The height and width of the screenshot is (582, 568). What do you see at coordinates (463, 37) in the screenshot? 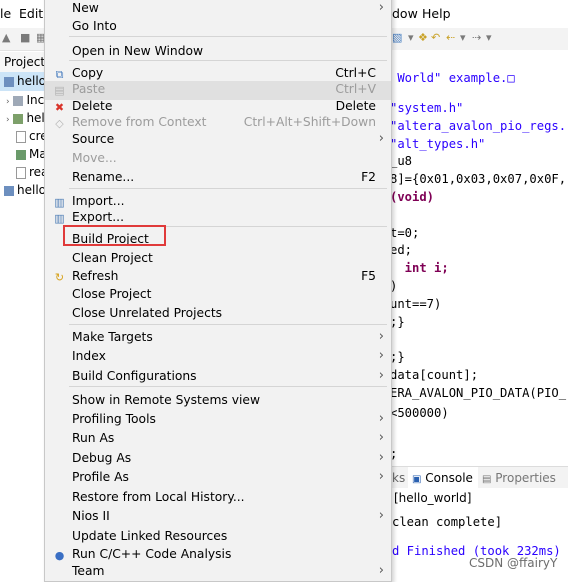
I see `back-dropdown-icon: ▾` at bounding box center [463, 37].